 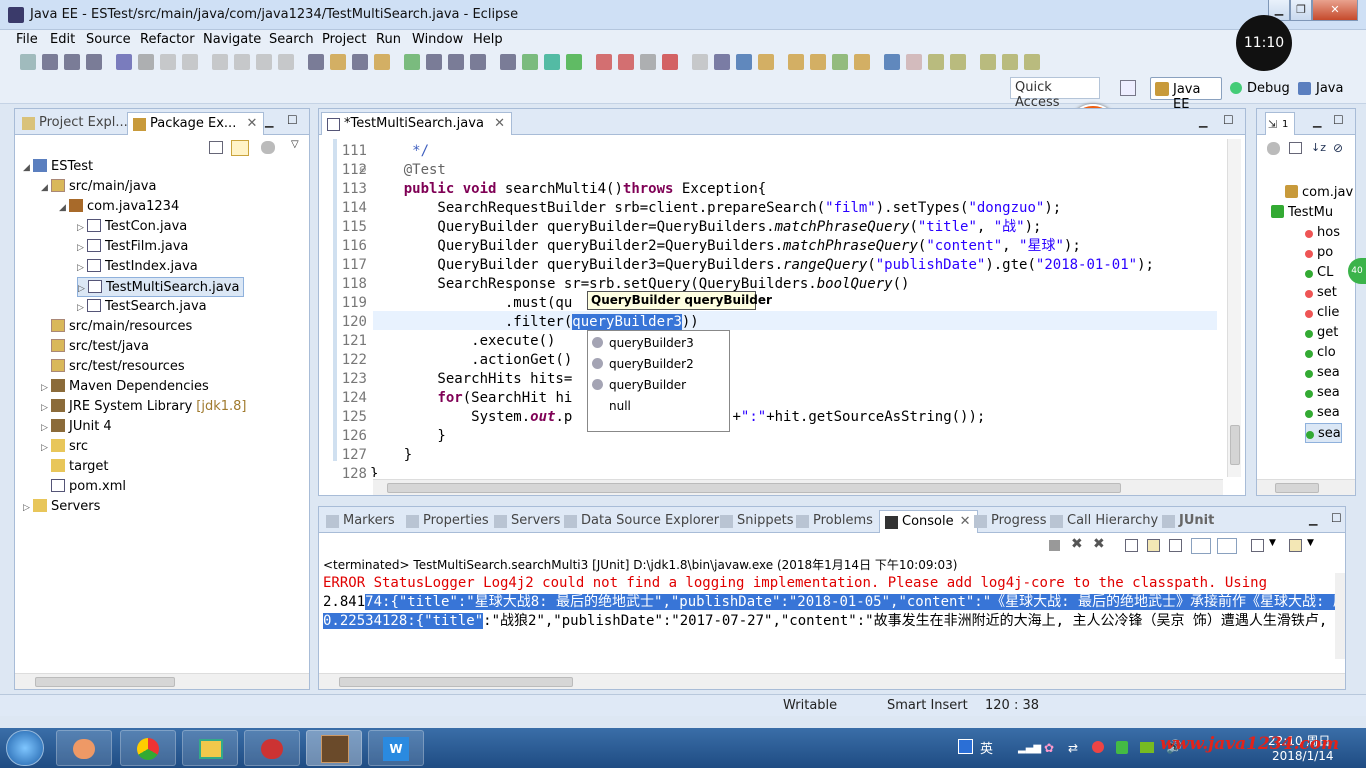 What do you see at coordinates (334, 748) in the screenshot?
I see `taskbar-eclipse` at bounding box center [334, 748].